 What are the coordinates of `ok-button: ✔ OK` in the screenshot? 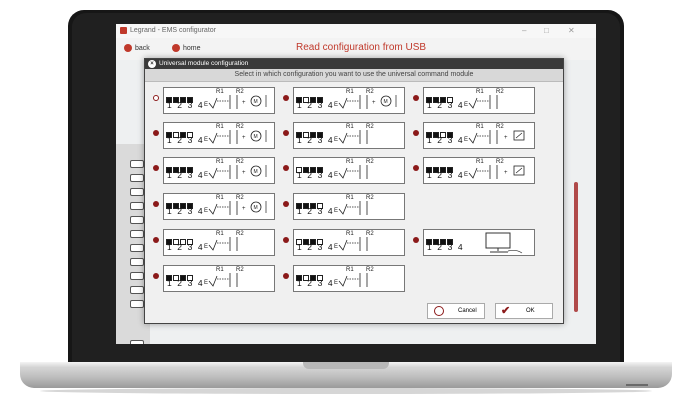 It's located at (524, 311).